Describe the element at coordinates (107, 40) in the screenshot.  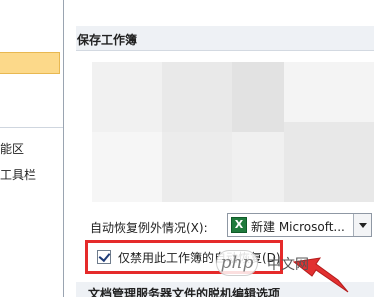
I see `section-title: 保存工作簿` at that location.